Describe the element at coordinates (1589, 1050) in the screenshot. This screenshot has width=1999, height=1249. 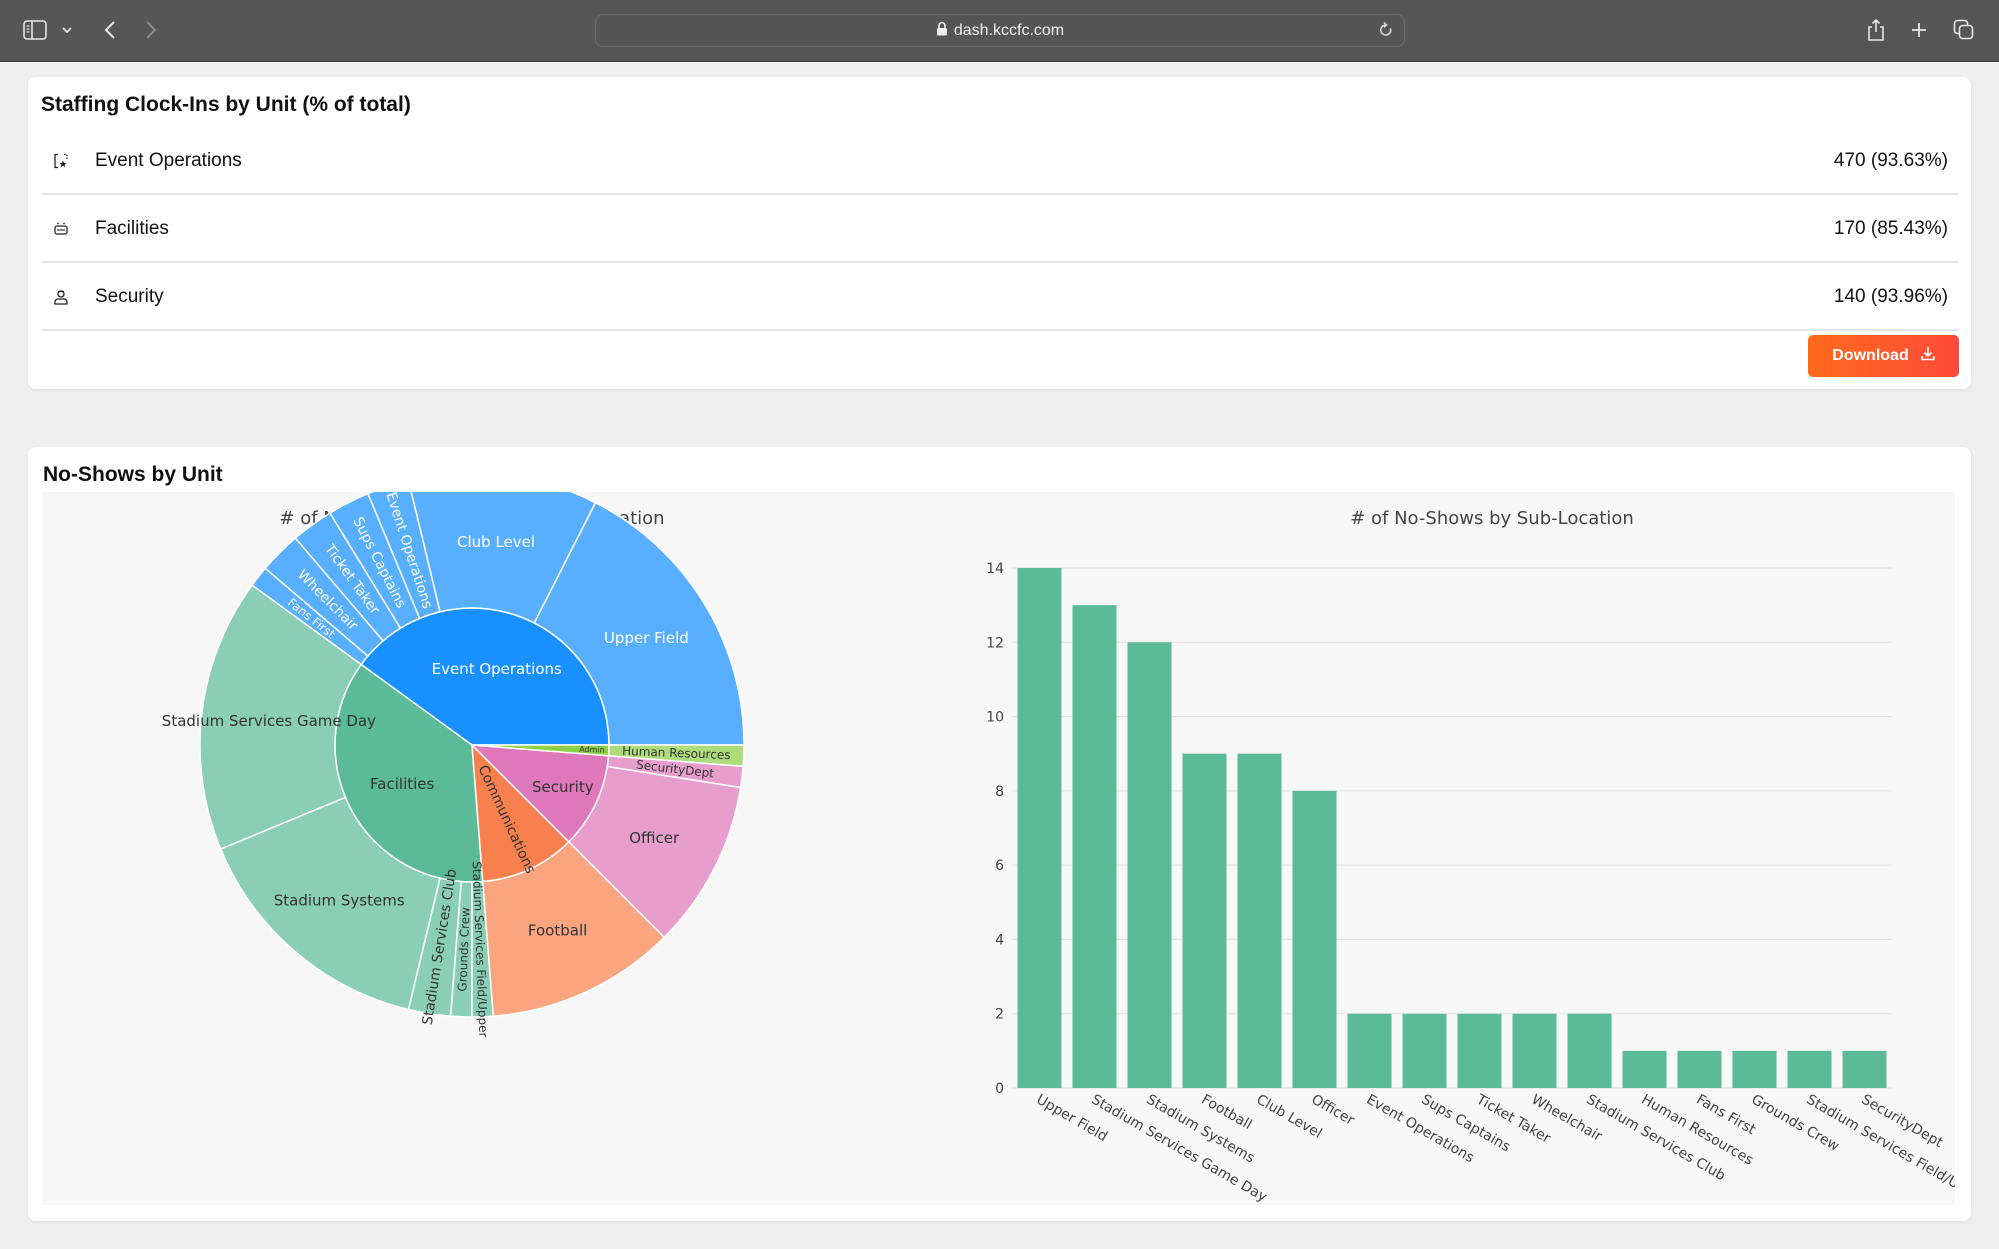
I see `bar-stadium-services-club` at that location.